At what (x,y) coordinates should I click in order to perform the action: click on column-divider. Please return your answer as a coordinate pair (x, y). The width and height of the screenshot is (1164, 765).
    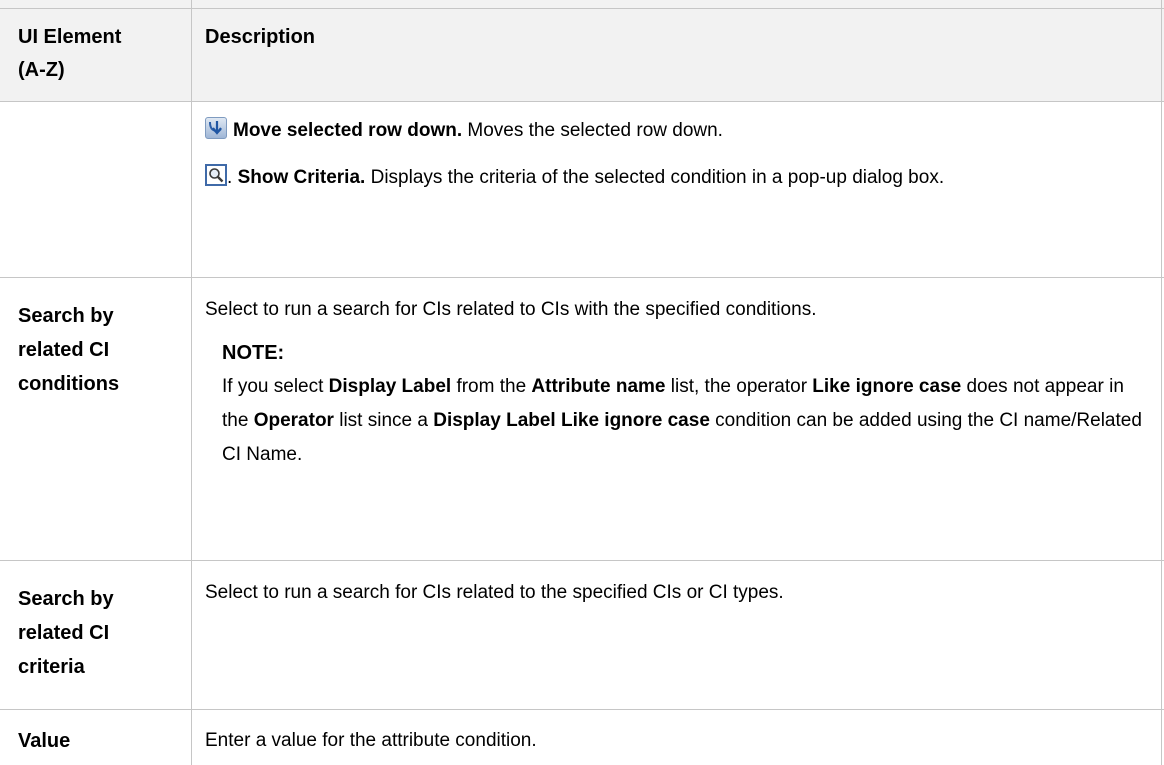
    Looking at the image, I should click on (191, 382).